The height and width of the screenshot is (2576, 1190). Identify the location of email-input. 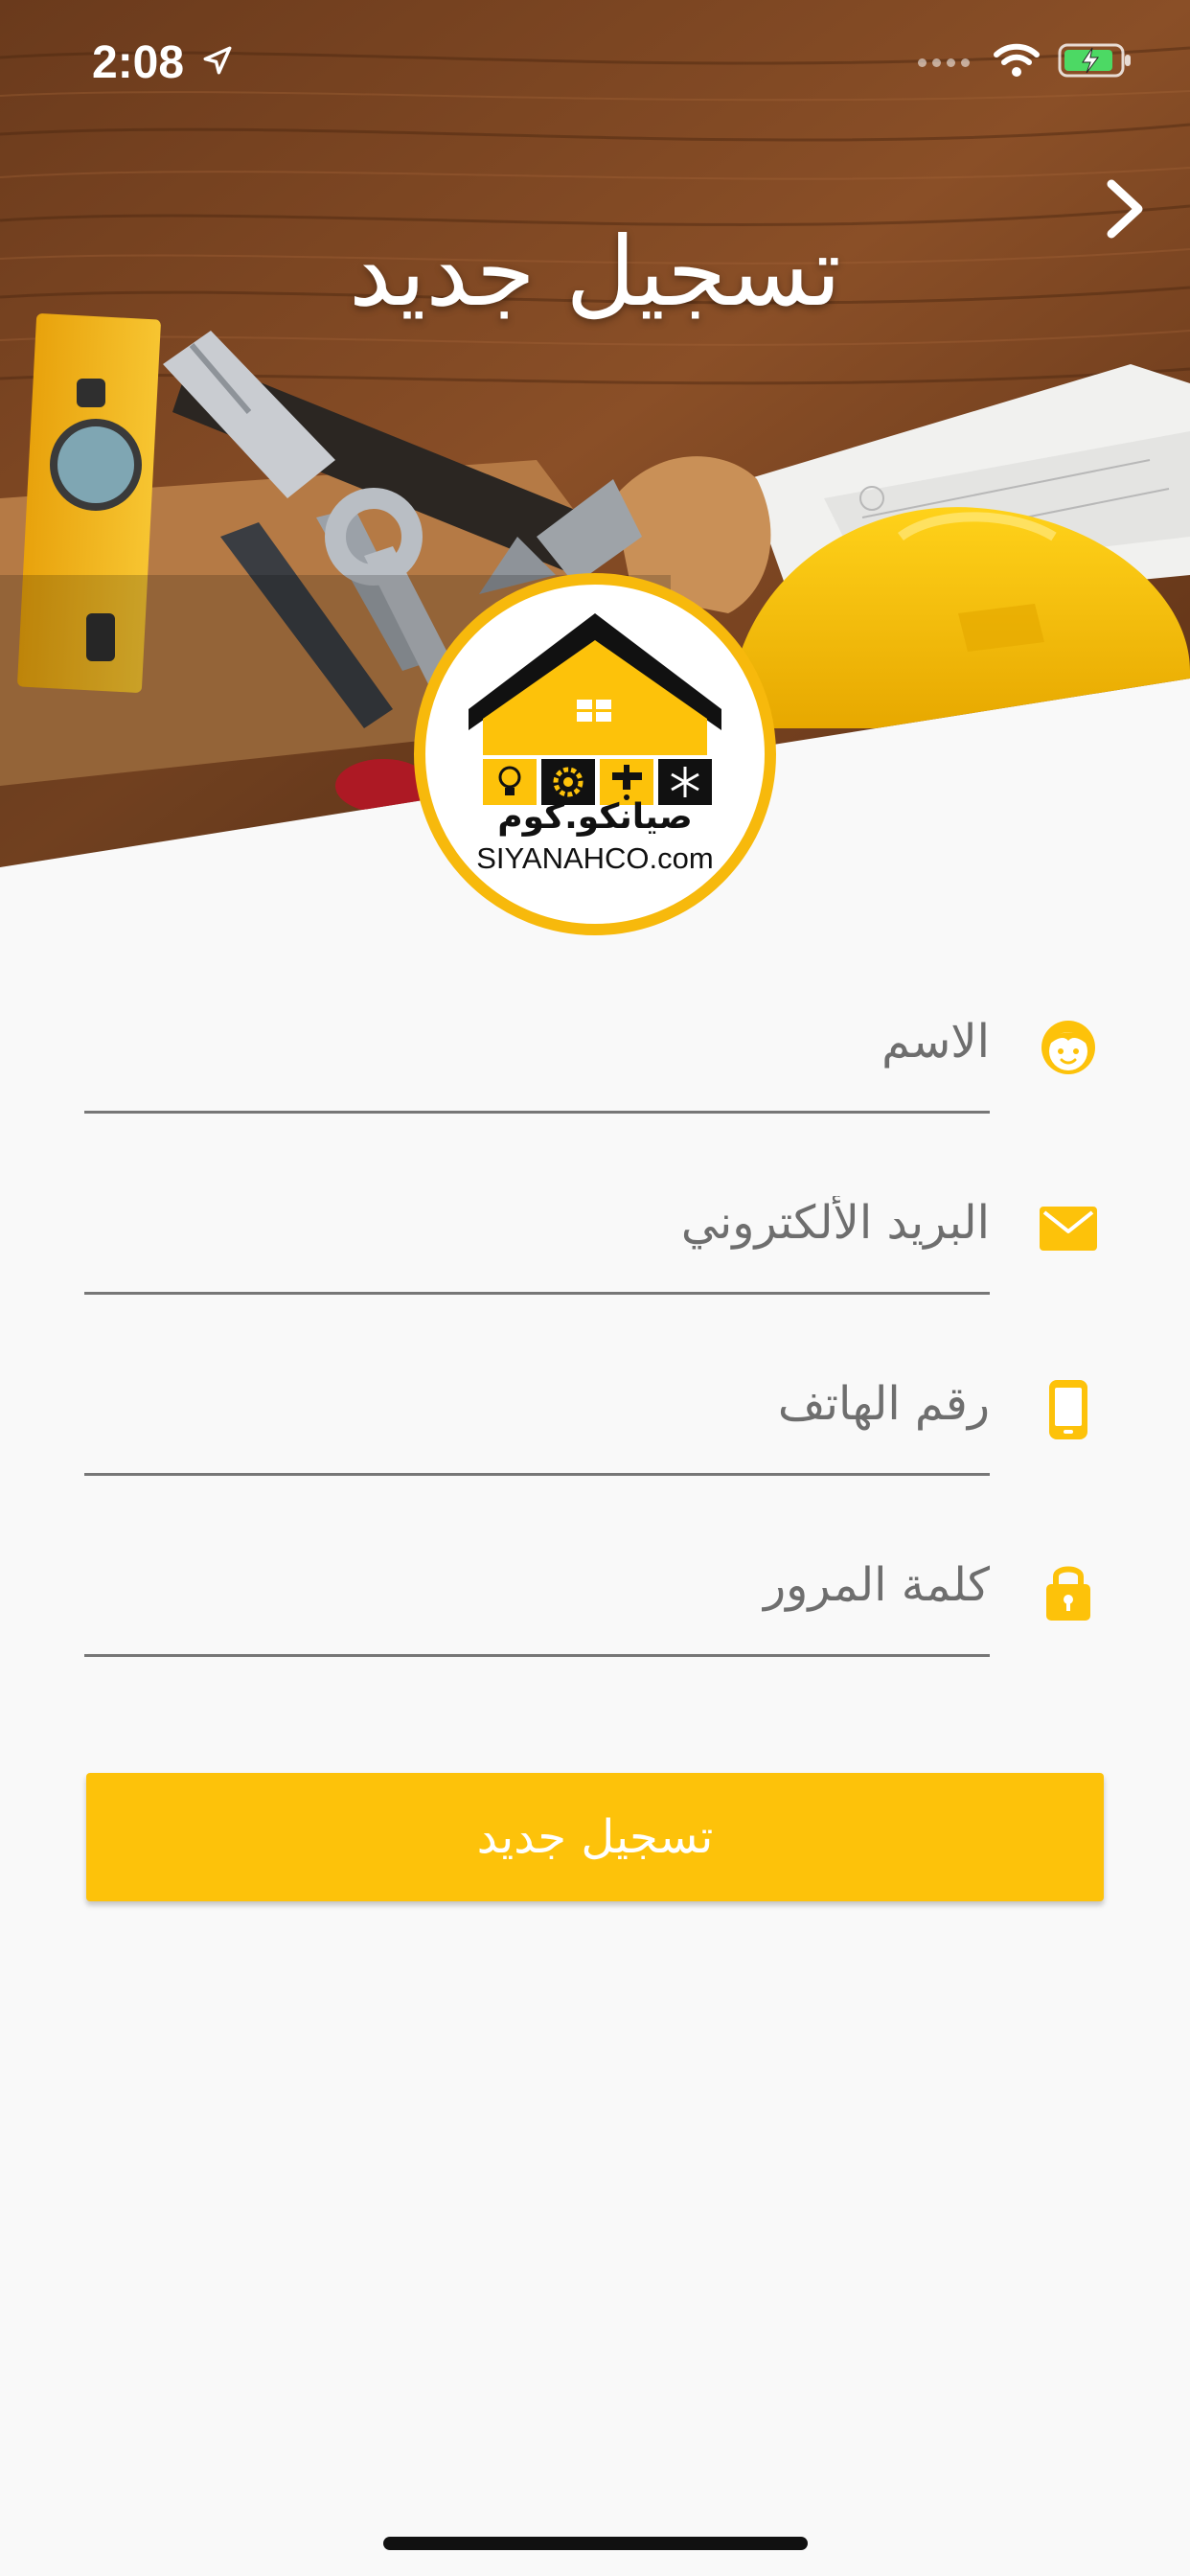
(537, 1232).